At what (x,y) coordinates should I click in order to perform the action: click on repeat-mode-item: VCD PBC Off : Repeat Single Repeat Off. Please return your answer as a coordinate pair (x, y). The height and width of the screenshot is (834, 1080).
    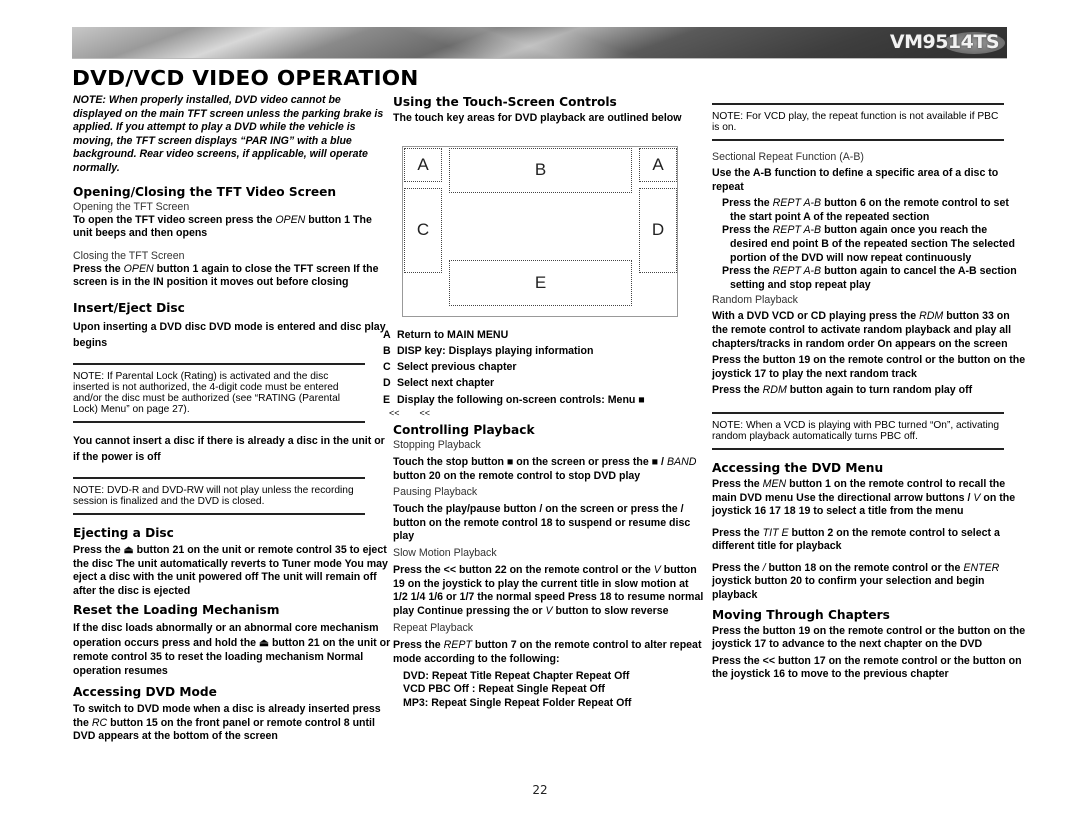
    Looking at the image, I should click on (504, 689).